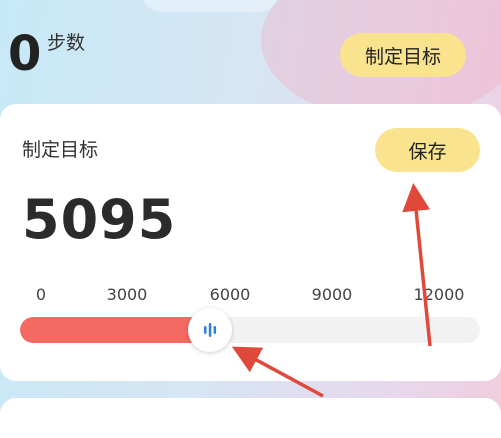 The width and height of the screenshot is (501, 438). I want to click on steps-count: 0, so click(25, 54).